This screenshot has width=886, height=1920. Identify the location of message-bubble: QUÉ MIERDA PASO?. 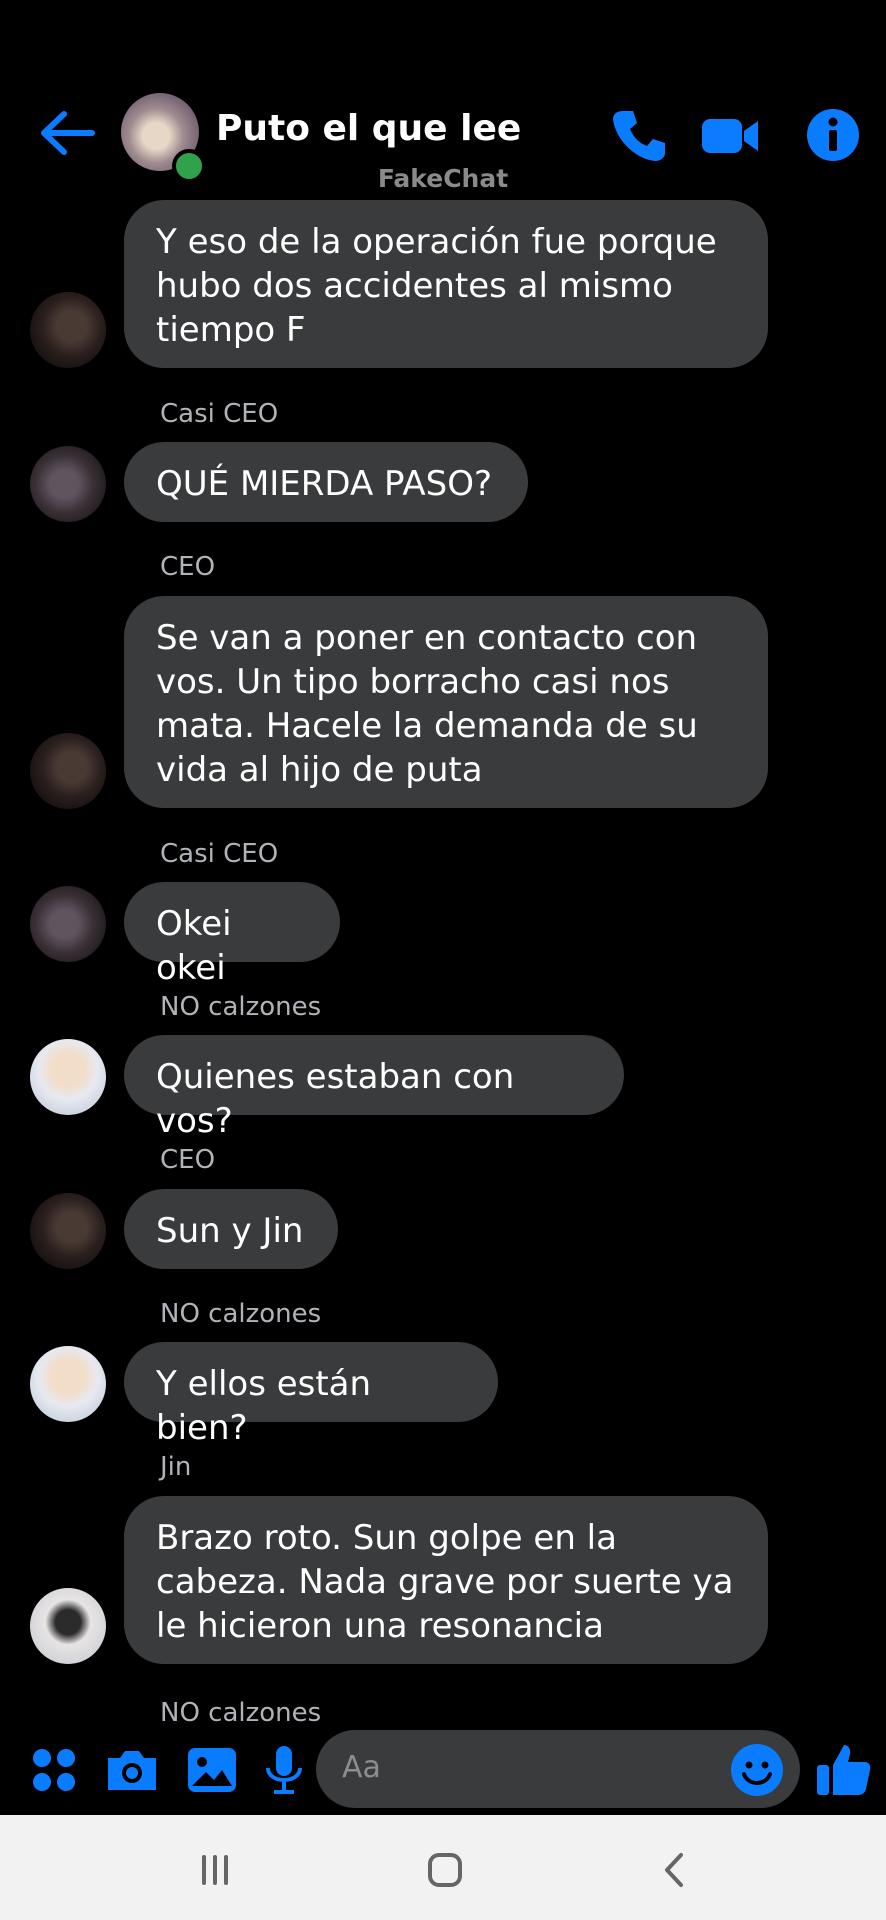
(326, 482).